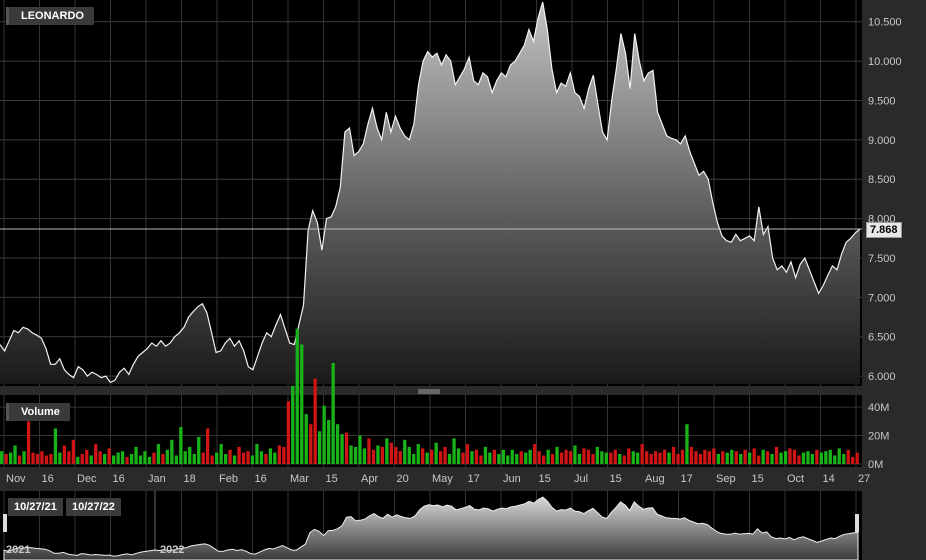  Describe the element at coordinates (429, 391) in the screenshot. I see `panel-resize-handle` at that location.